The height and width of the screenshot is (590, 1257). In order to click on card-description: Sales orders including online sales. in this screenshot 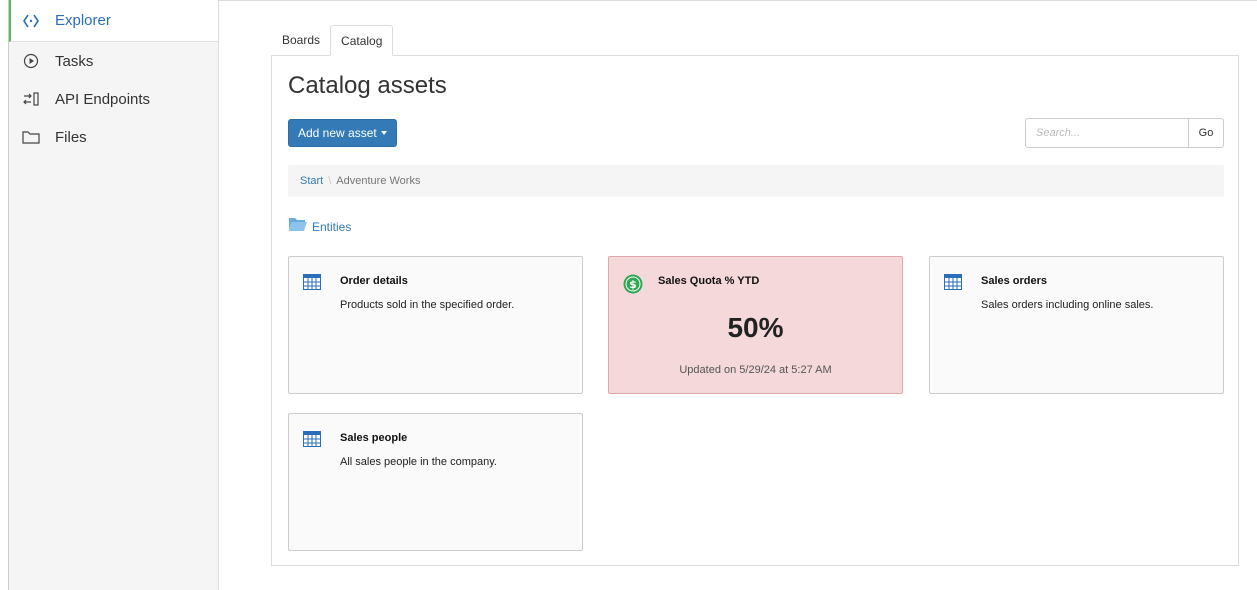, I will do `click(1067, 305)`.